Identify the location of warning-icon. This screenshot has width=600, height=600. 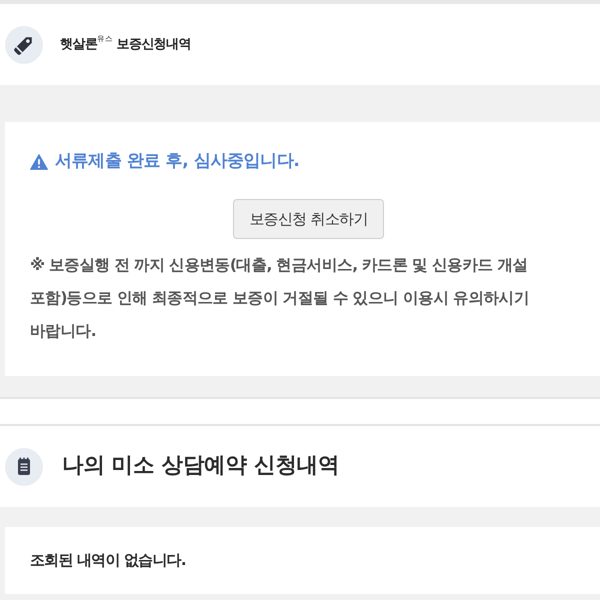
(39, 162).